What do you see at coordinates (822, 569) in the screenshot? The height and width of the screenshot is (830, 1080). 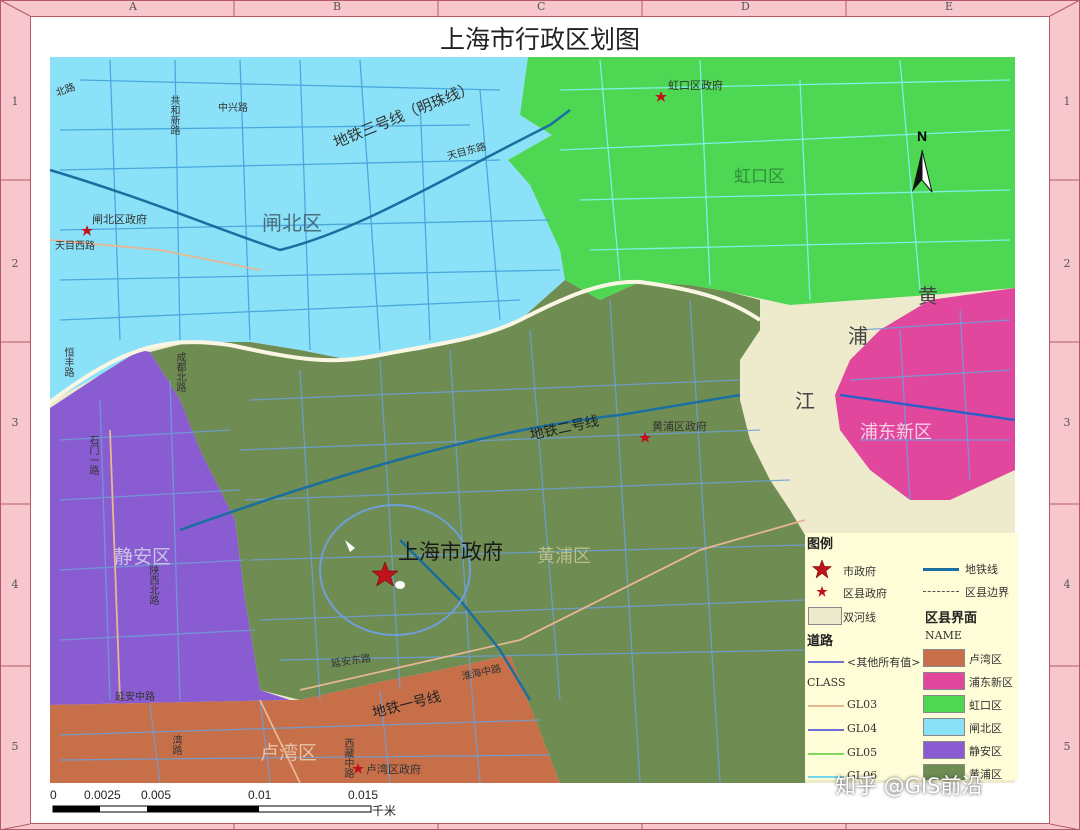 I see `legend-big-star-icon` at bounding box center [822, 569].